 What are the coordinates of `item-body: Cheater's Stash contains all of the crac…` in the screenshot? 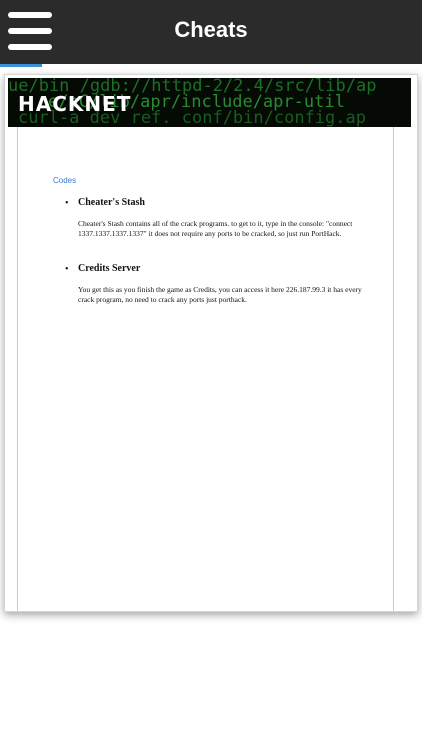 It's located at (215, 228).